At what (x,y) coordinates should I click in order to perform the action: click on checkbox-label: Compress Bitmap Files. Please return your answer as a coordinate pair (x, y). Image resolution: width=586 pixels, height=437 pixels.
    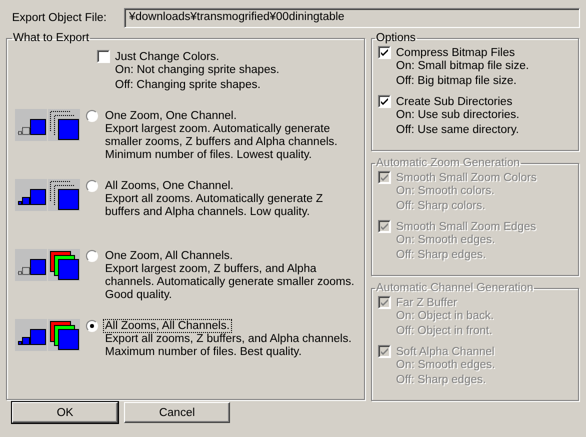
    Looking at the image, I should click on (455, 52).